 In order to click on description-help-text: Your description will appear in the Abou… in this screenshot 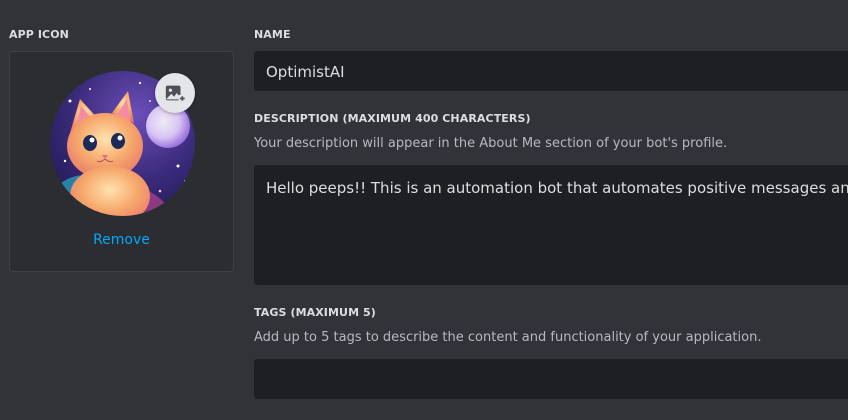, I will do `click(491, 143)`.